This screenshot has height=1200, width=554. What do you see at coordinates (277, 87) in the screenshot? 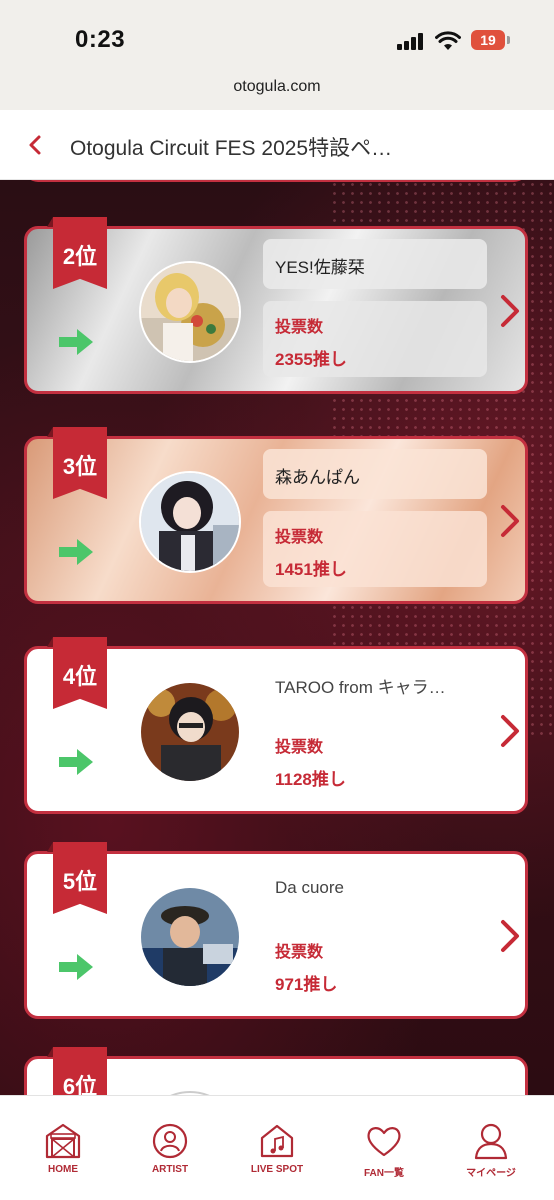
I see `url-text: otogula.com` at bounding box center [277, 87].